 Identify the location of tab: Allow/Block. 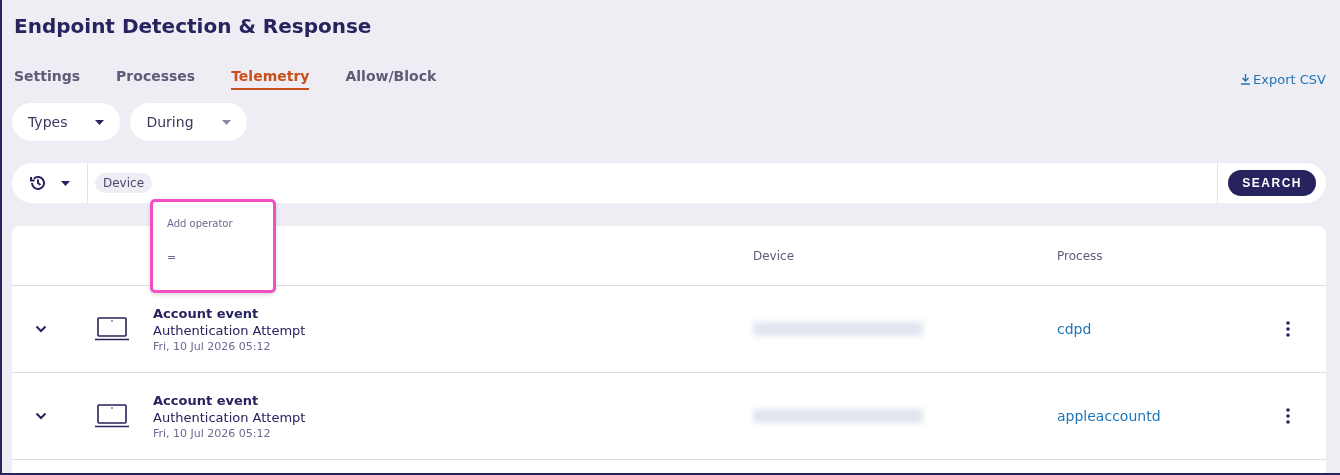
(391, 79).